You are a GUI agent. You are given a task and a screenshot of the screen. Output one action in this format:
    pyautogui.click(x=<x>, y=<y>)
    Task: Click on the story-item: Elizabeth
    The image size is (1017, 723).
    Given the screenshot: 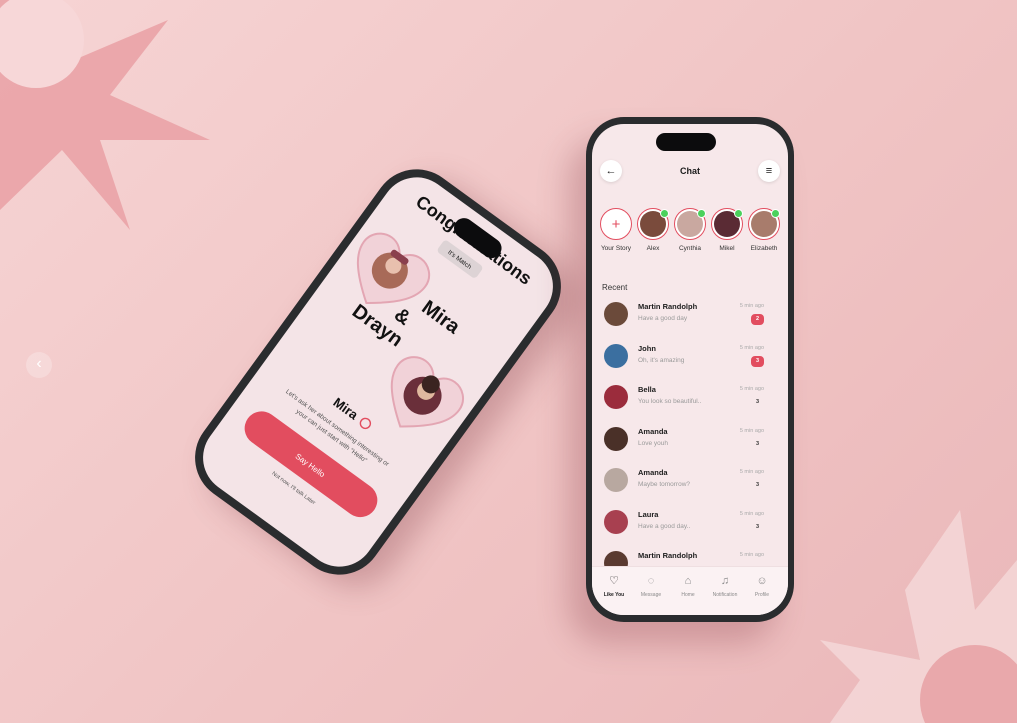 What is the action you would take?
    pyautogui.click(x=764, y=230)
    